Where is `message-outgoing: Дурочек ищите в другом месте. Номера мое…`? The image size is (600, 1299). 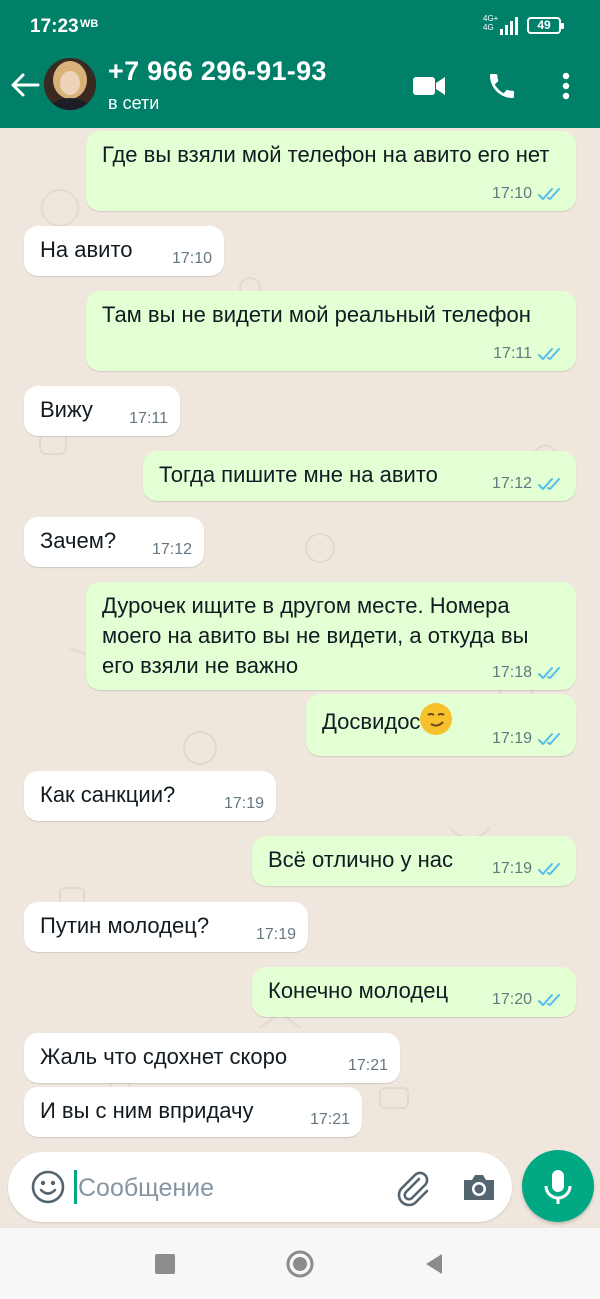
message-outgoing: Дурочек ищите в другом месте. Номера мое… is located at coordinates (331, 636).